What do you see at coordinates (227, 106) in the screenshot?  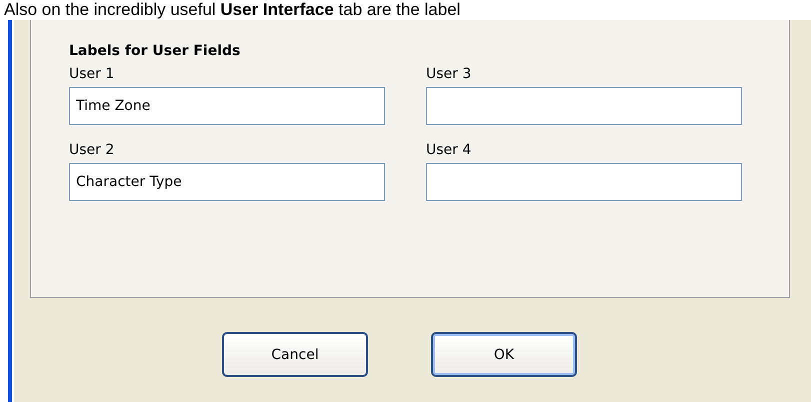 I see `input-field: Time Zone` at bounding box center [227, 106].